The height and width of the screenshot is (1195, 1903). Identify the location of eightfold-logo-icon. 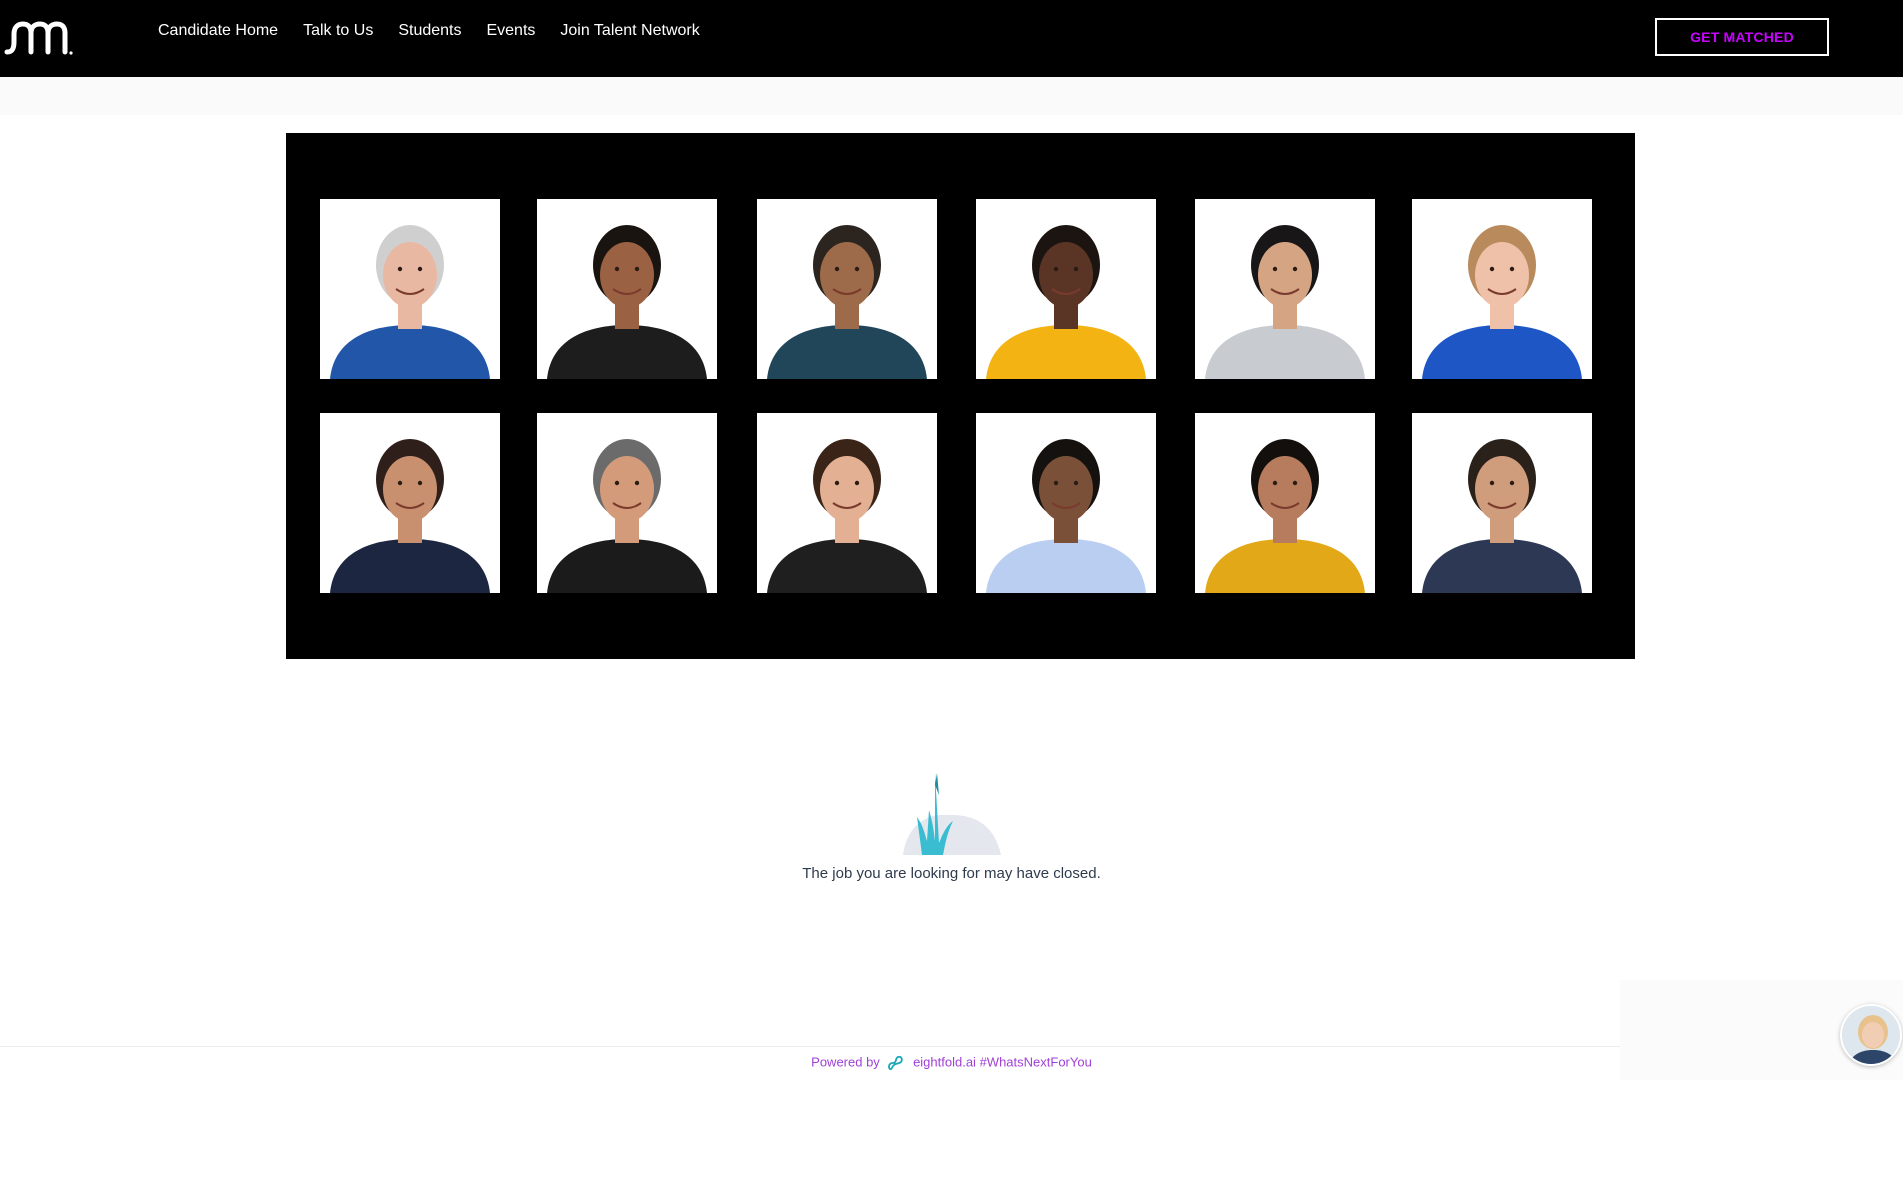
(896, 1063).